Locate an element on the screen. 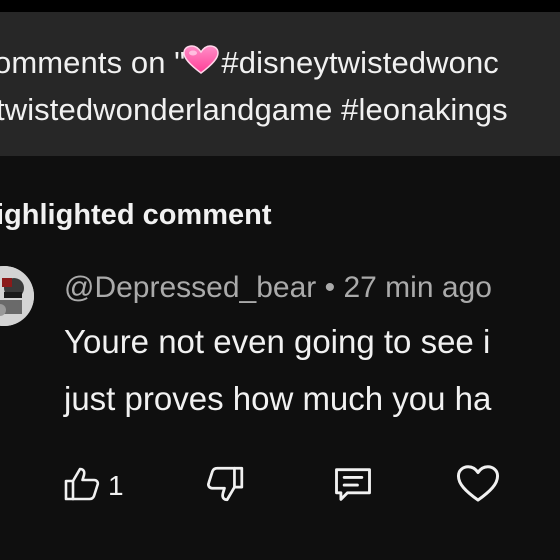  comment-text-line-1: Youre not even going to see i is located at coordinates (277, 341).